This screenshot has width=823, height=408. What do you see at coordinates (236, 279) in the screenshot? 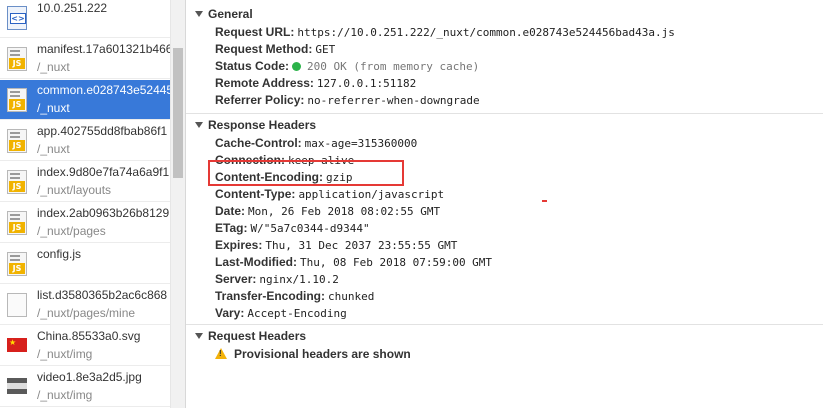
I see `header-key: Server:` at bounding box center [236, 279].